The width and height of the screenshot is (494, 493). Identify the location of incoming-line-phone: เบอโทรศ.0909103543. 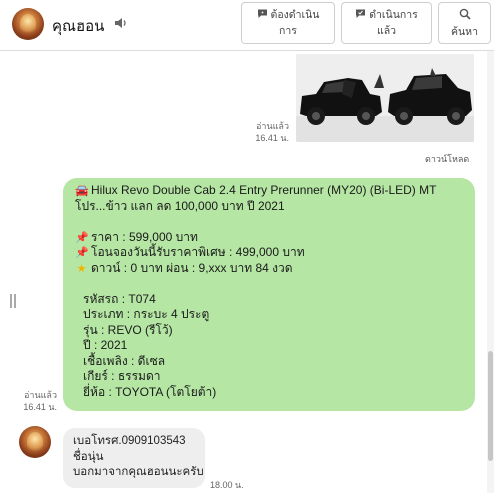
(129, 441).